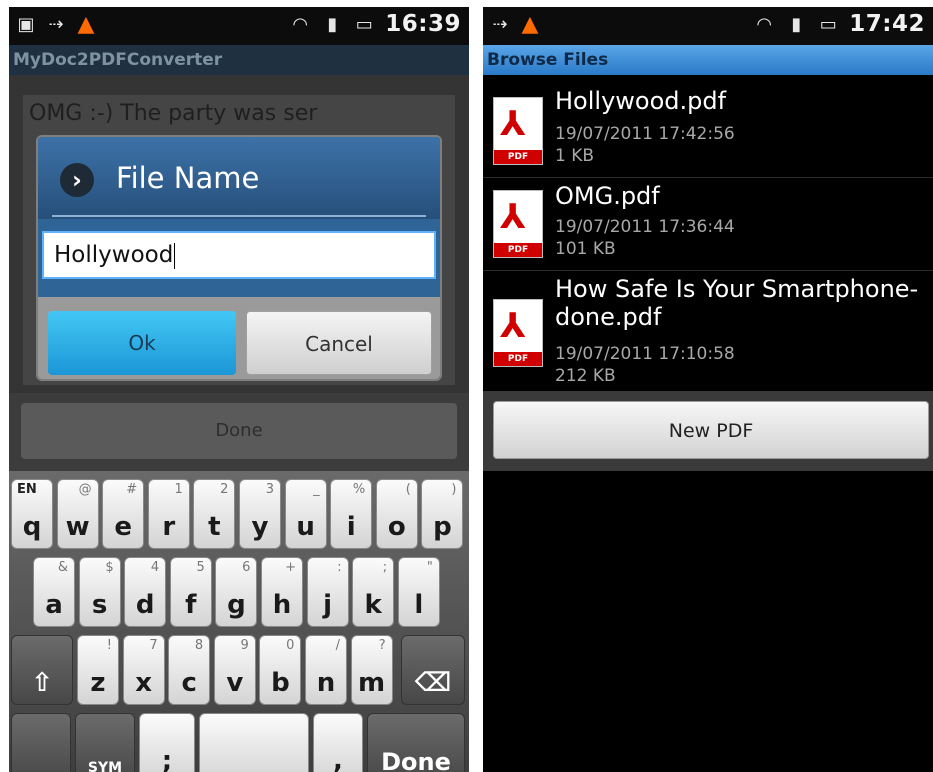 This screenshot has width=933, height=772. What do you see at coordinates (372, 683) in the screenshot?
I see `key-label: m` at bounding box center [372, 683].